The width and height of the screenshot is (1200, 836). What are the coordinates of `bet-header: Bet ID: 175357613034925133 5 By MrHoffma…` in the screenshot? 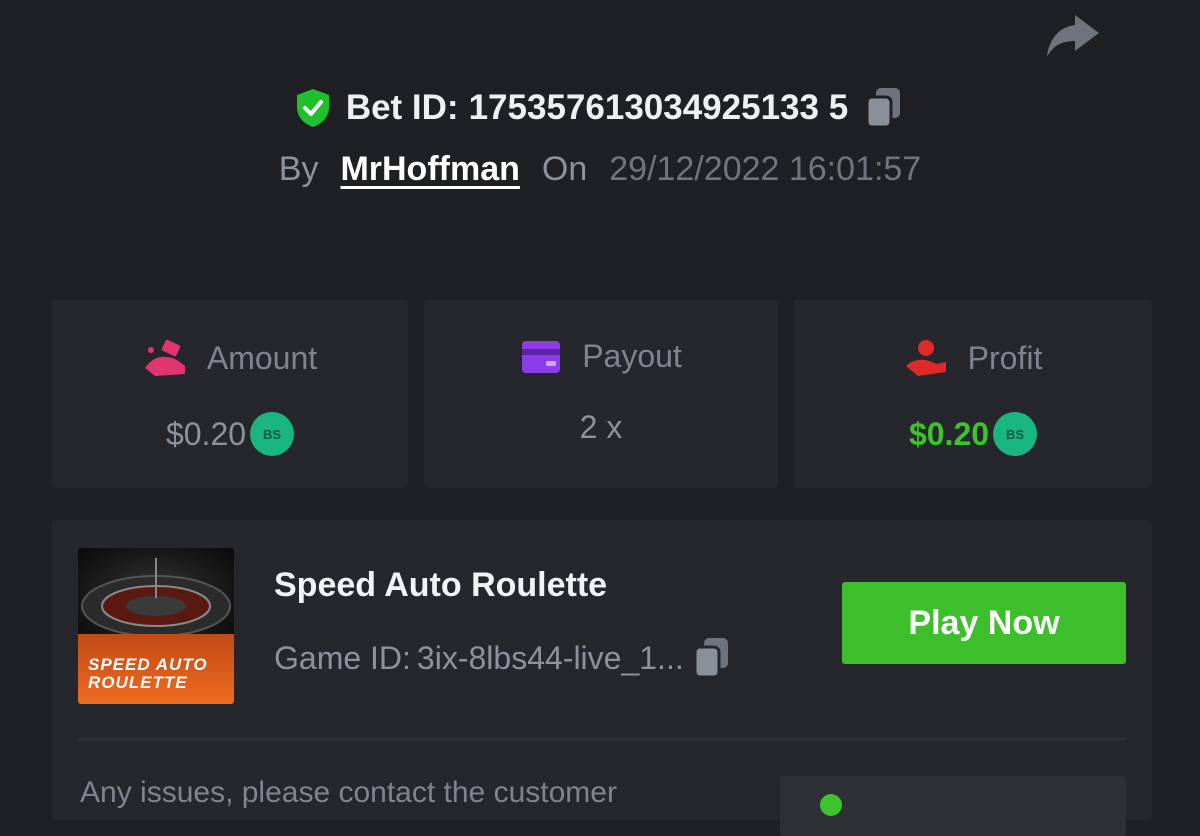 It's located at (600, 137).